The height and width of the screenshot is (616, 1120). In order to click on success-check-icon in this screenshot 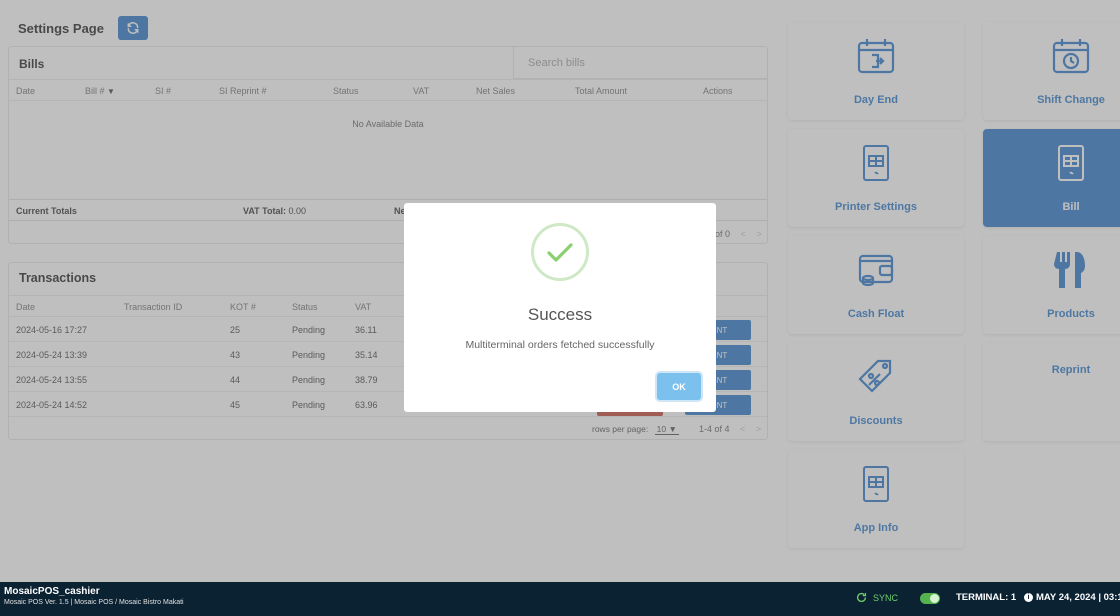, I will do `click(560, 252)`.